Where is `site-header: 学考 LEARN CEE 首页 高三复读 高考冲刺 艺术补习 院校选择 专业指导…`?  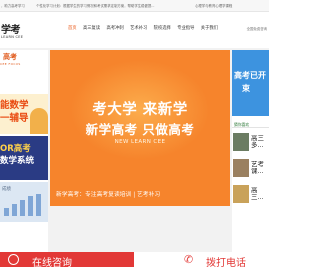
site-header: 学考 LEARN CEE 首页 高三复读 高考冲刺 艺术补习 院校选择 专业指导… is located at coordinates (134, 30).